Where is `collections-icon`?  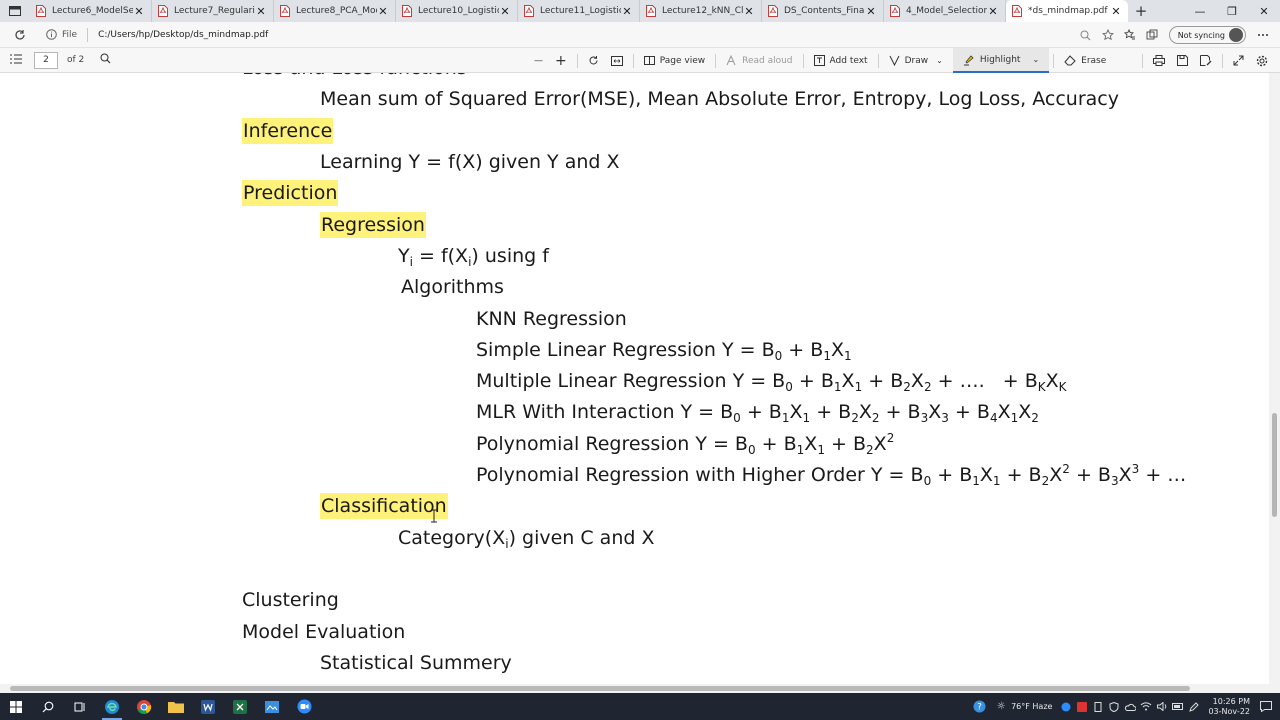 collections-icon is located at coordinates (1152, 35).